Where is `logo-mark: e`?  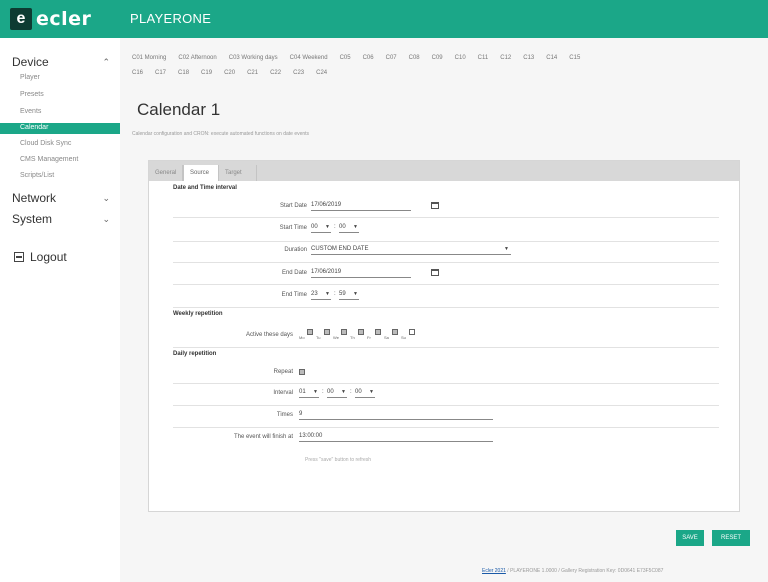
logo-mark: e is located at coordinates (21, 19).